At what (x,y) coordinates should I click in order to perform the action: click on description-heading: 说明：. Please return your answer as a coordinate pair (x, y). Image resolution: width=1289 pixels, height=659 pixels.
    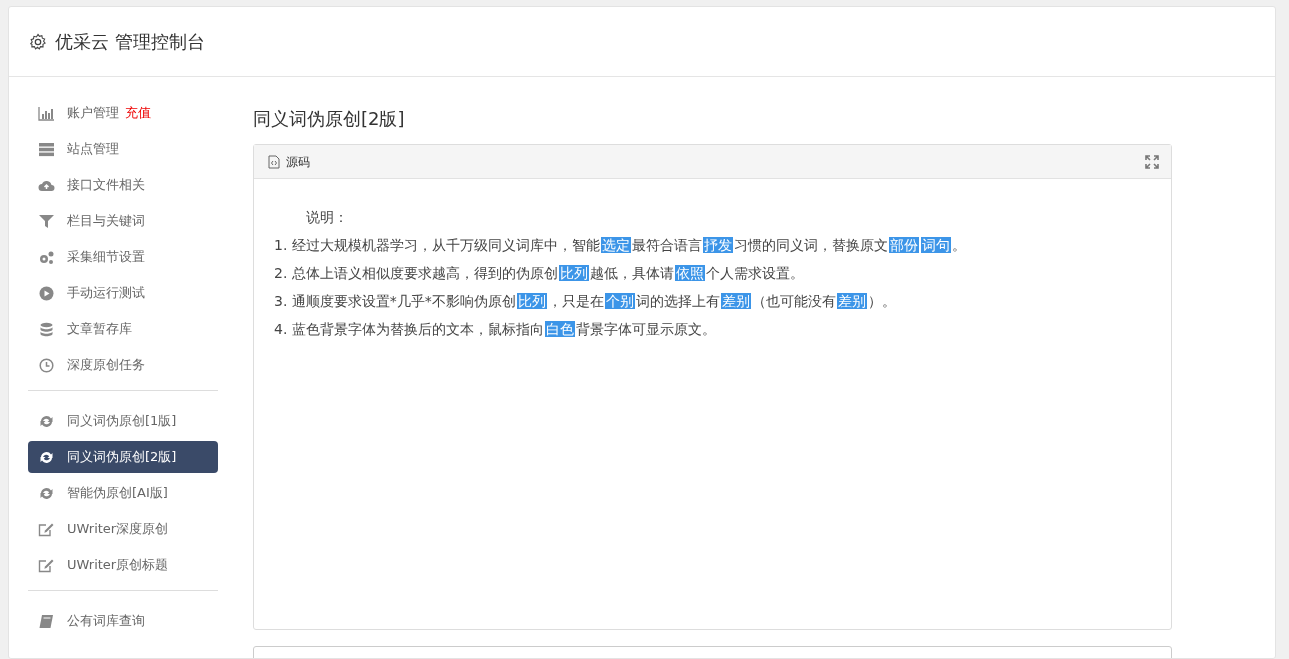
    Looking at the image, I should click on (327, 217).